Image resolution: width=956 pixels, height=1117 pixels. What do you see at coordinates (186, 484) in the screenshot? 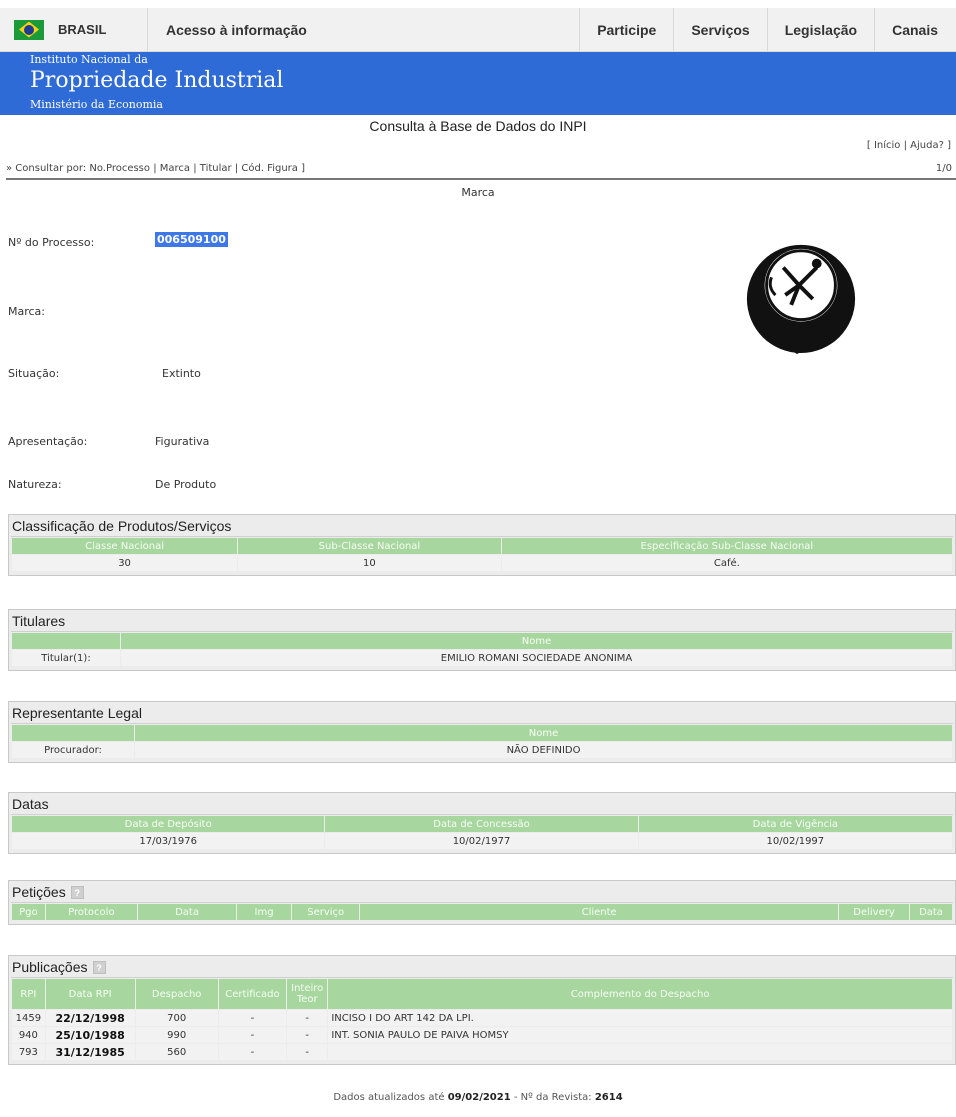
I see `natureza-value: De Produto` at bounding box center [186, 484].